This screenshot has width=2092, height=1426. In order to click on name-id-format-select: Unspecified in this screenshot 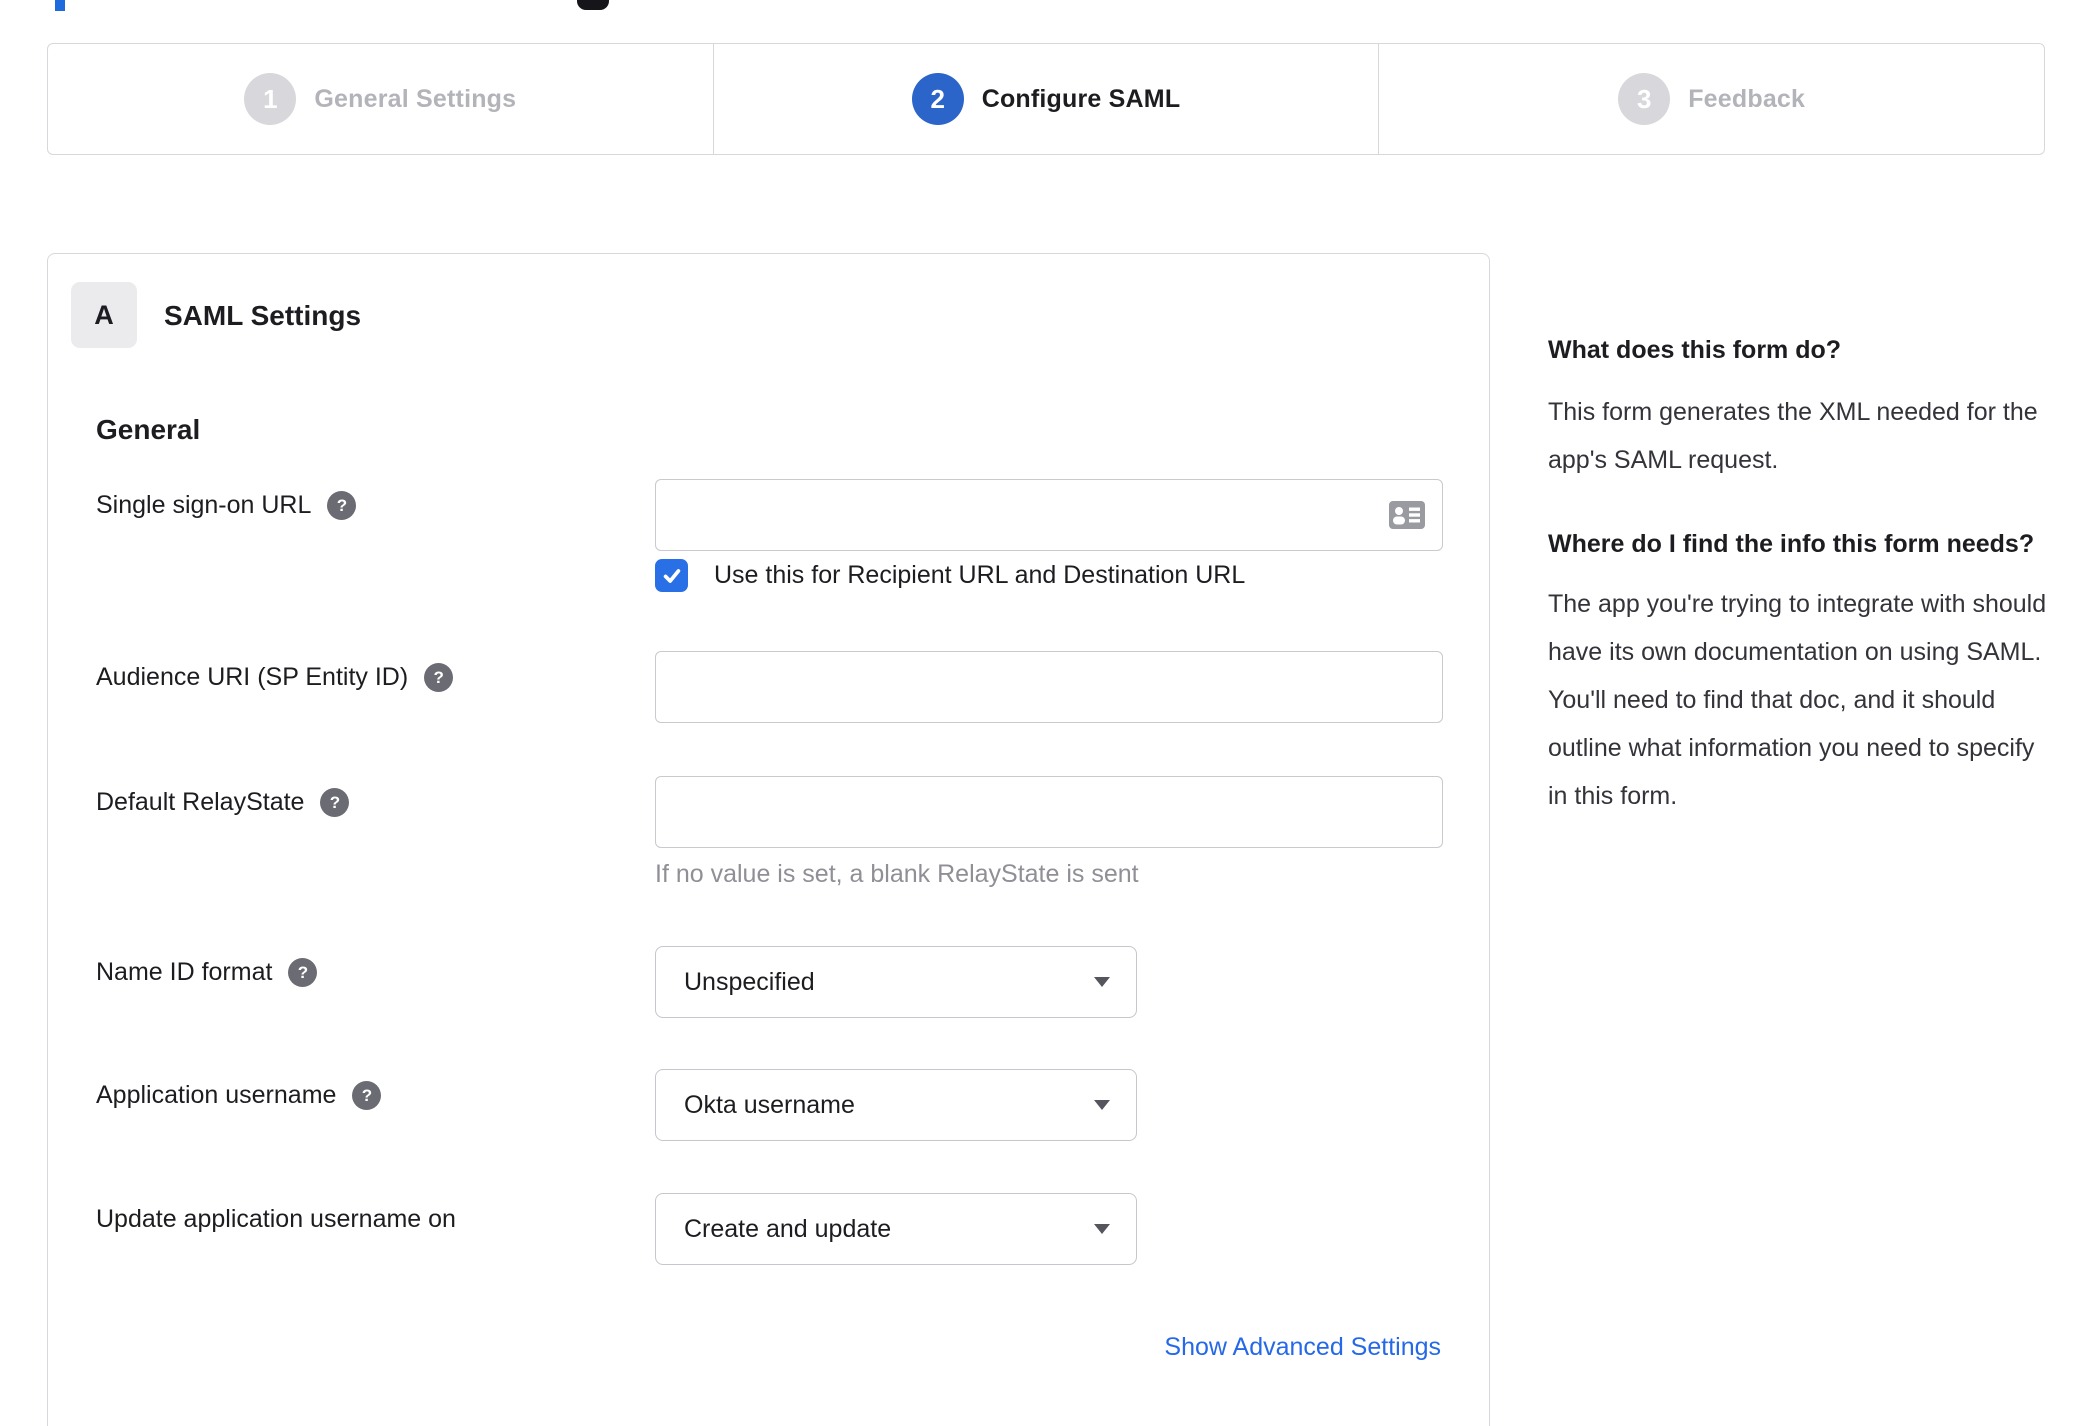, I will do `click(896, 982)`.